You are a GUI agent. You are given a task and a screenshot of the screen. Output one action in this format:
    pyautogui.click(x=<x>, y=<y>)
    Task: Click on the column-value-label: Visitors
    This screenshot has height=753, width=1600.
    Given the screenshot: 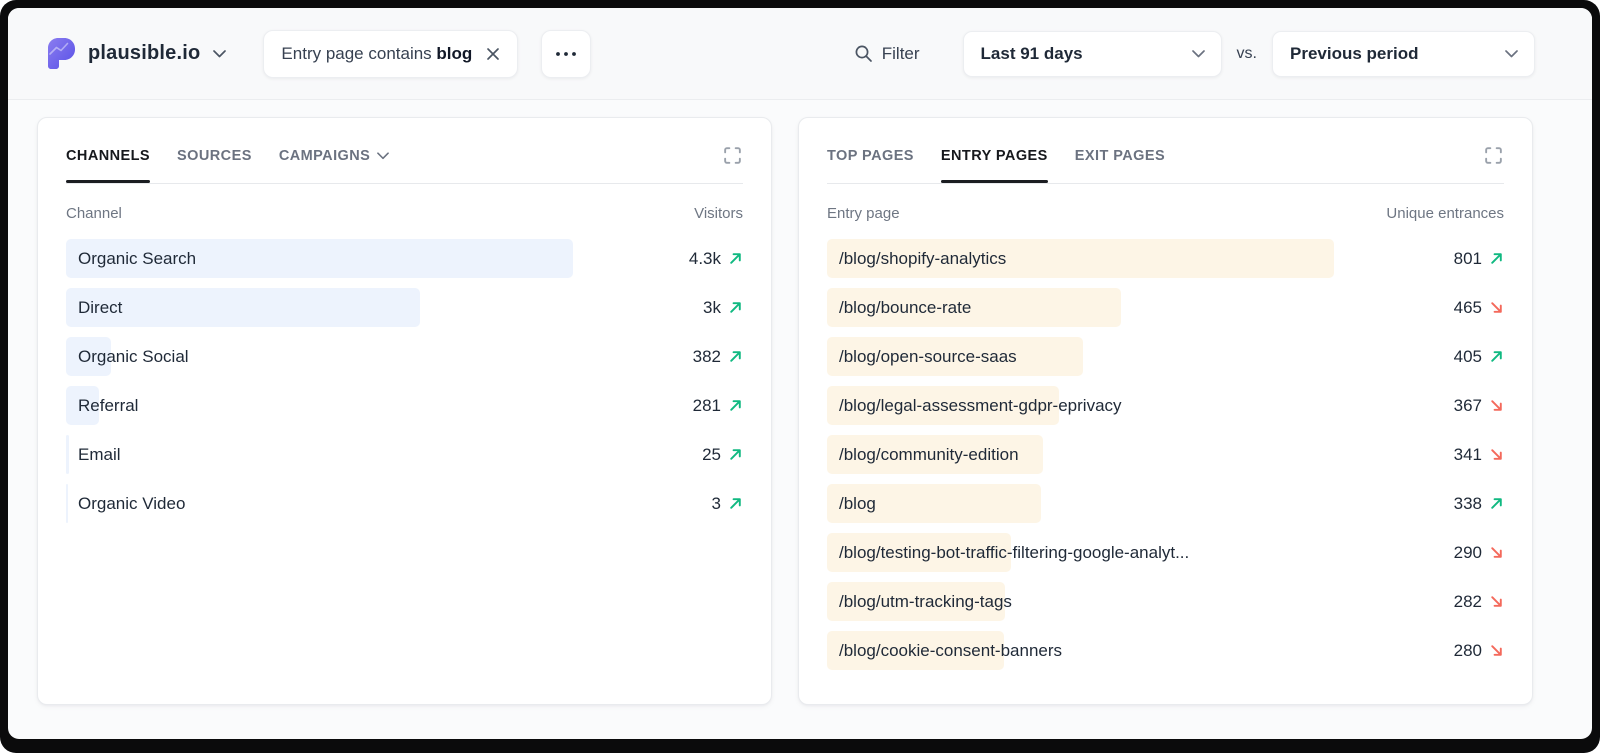 What is the action you would take?
    pyautogui.click(x=718, y=213)
    